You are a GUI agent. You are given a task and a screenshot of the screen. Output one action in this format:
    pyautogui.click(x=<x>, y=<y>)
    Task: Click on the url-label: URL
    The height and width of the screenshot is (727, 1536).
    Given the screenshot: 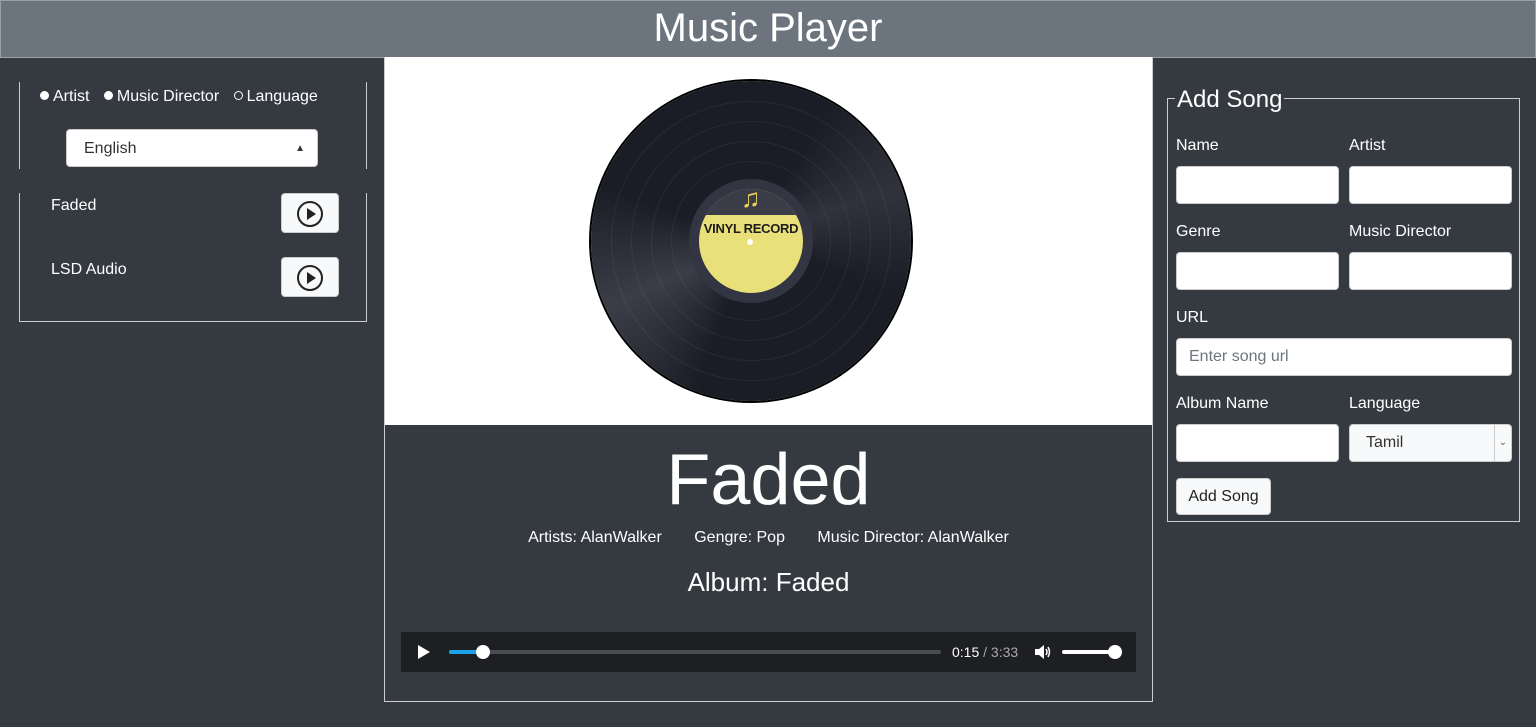 What is the action you would take?
    pyautogui.click(x=1192, y=317)
    